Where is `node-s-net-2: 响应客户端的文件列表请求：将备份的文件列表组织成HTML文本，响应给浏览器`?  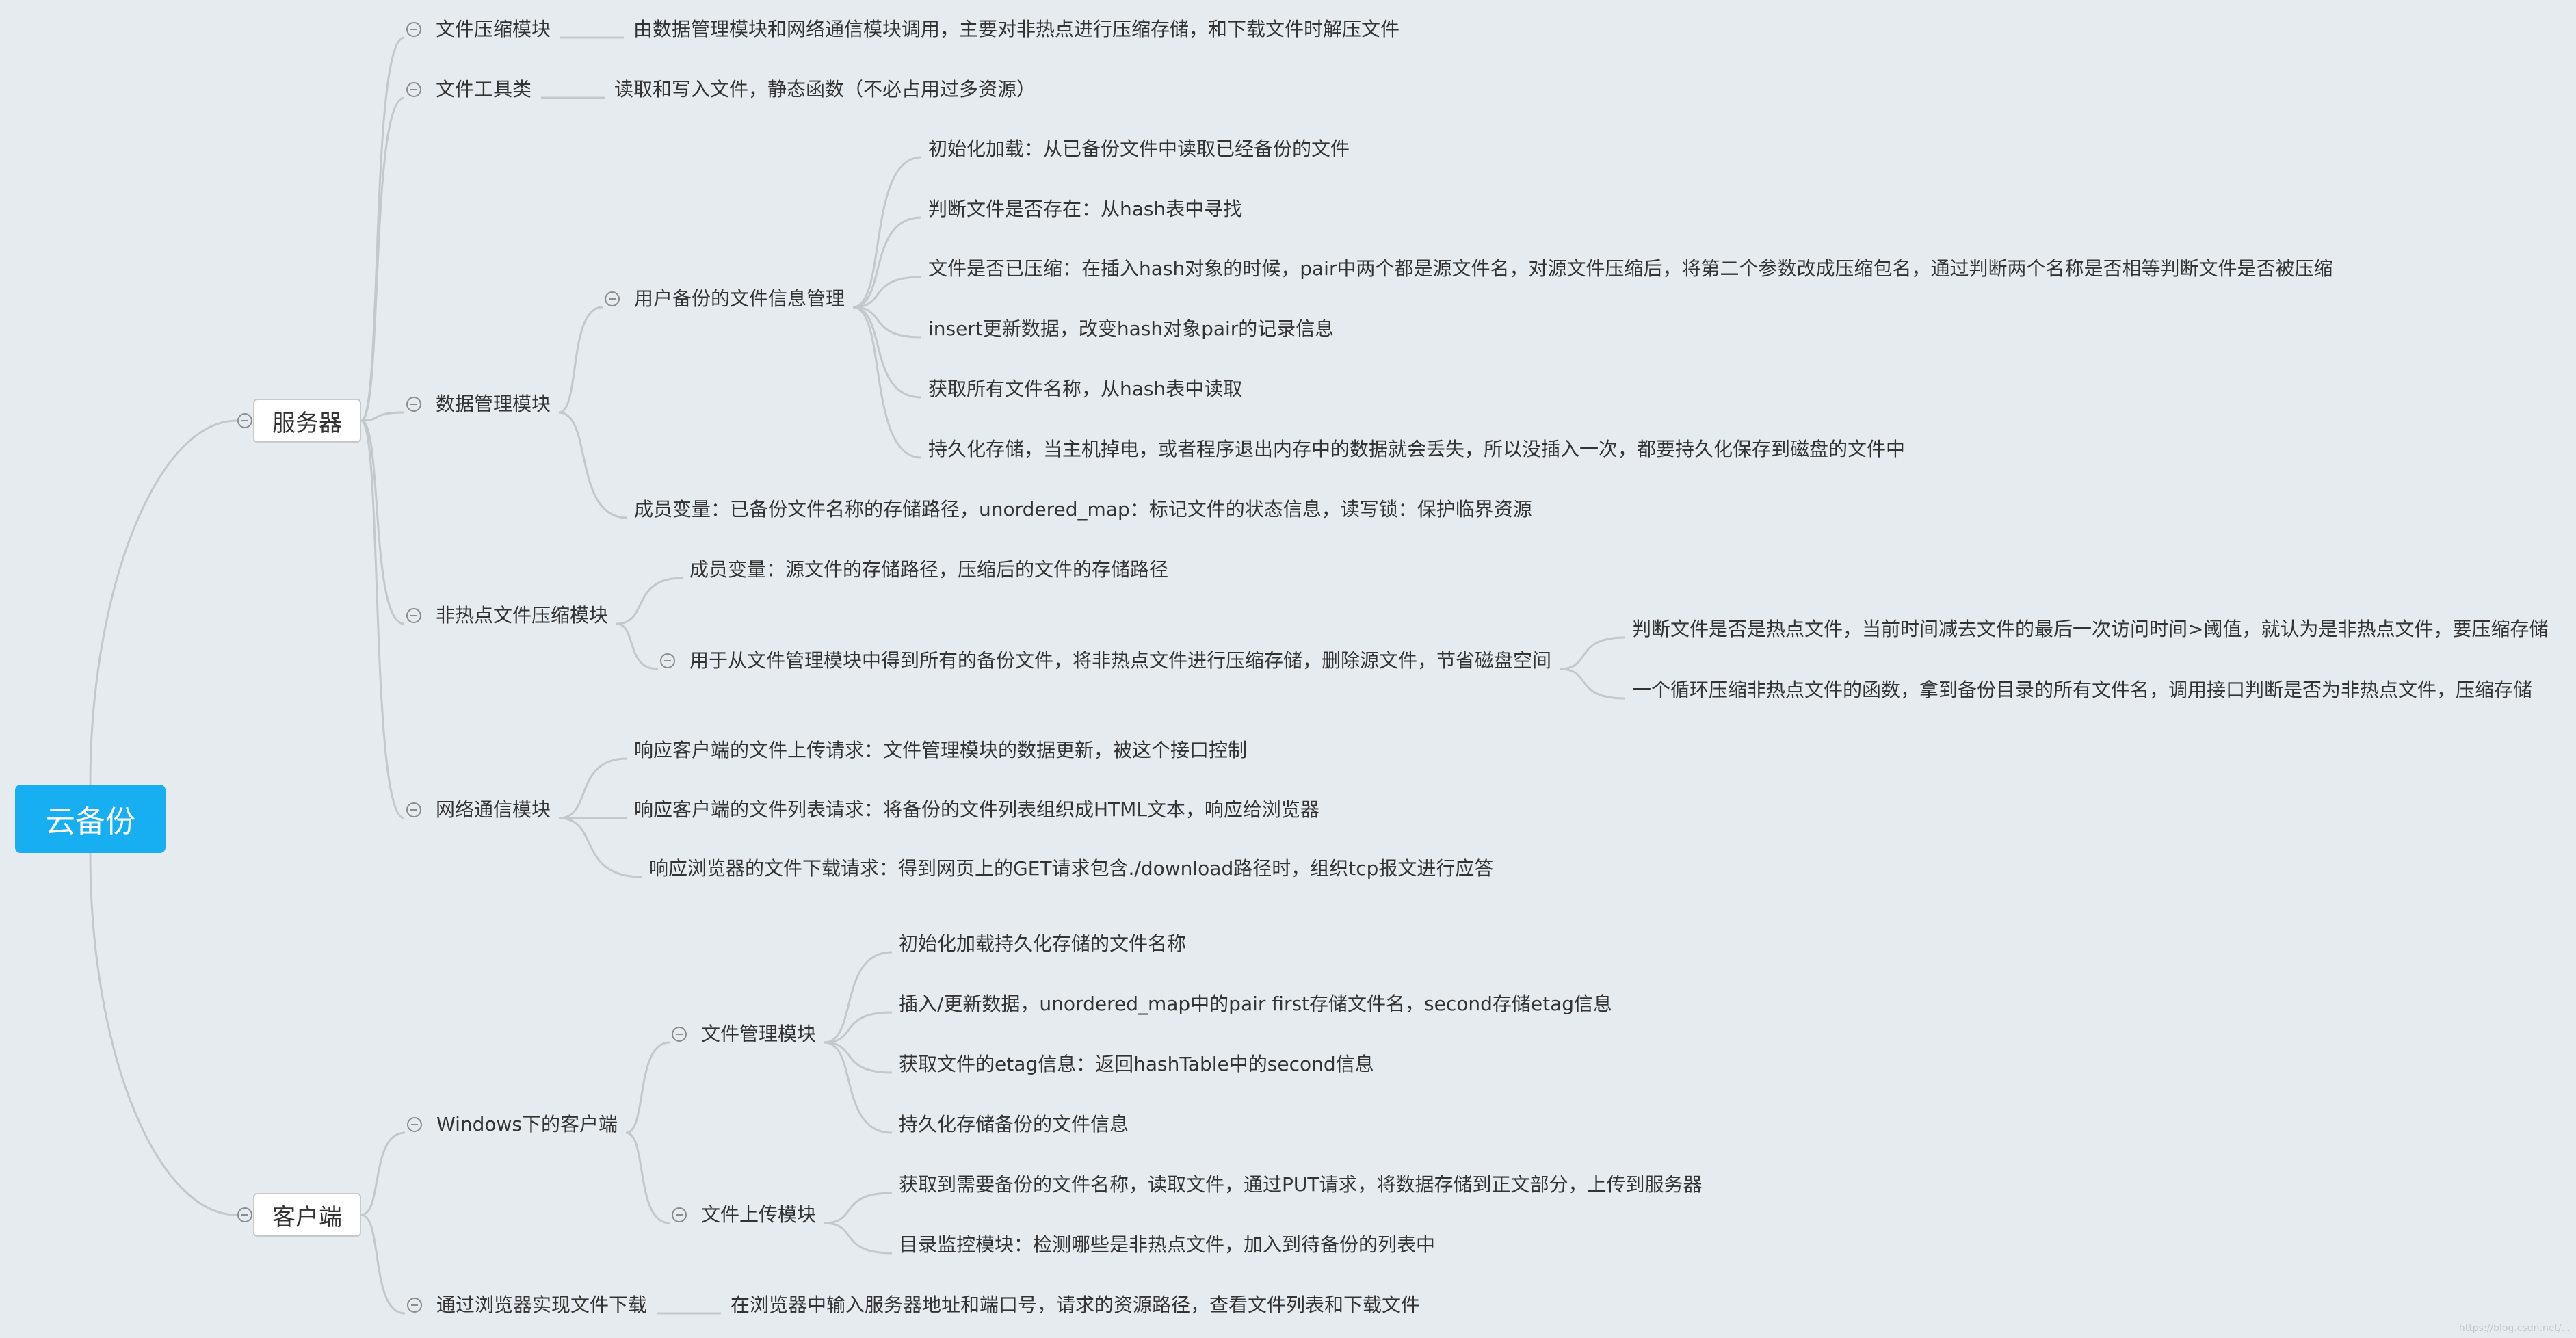
node-s-net-2: 响应客户端的文件列表请求：将备份的文件列表组织成HTML文本，响应给浏览器 is located at coordinates (976, 810).